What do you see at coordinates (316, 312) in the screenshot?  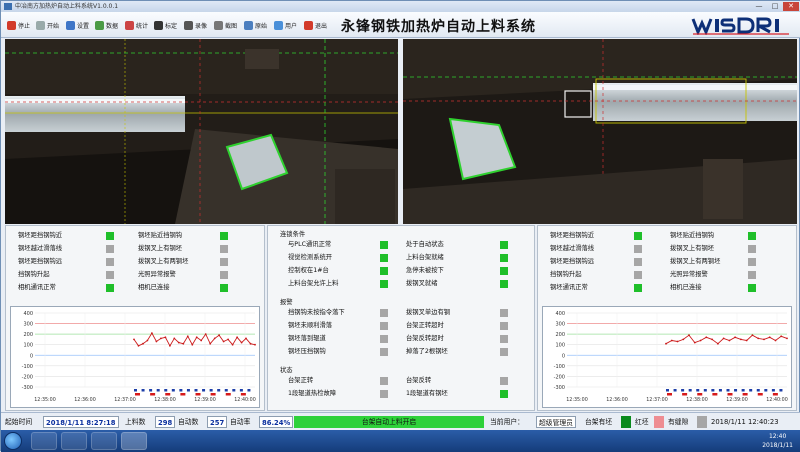 I see `status-label: 挡钢钩未按指令落下` at bounding box center [316, 312].